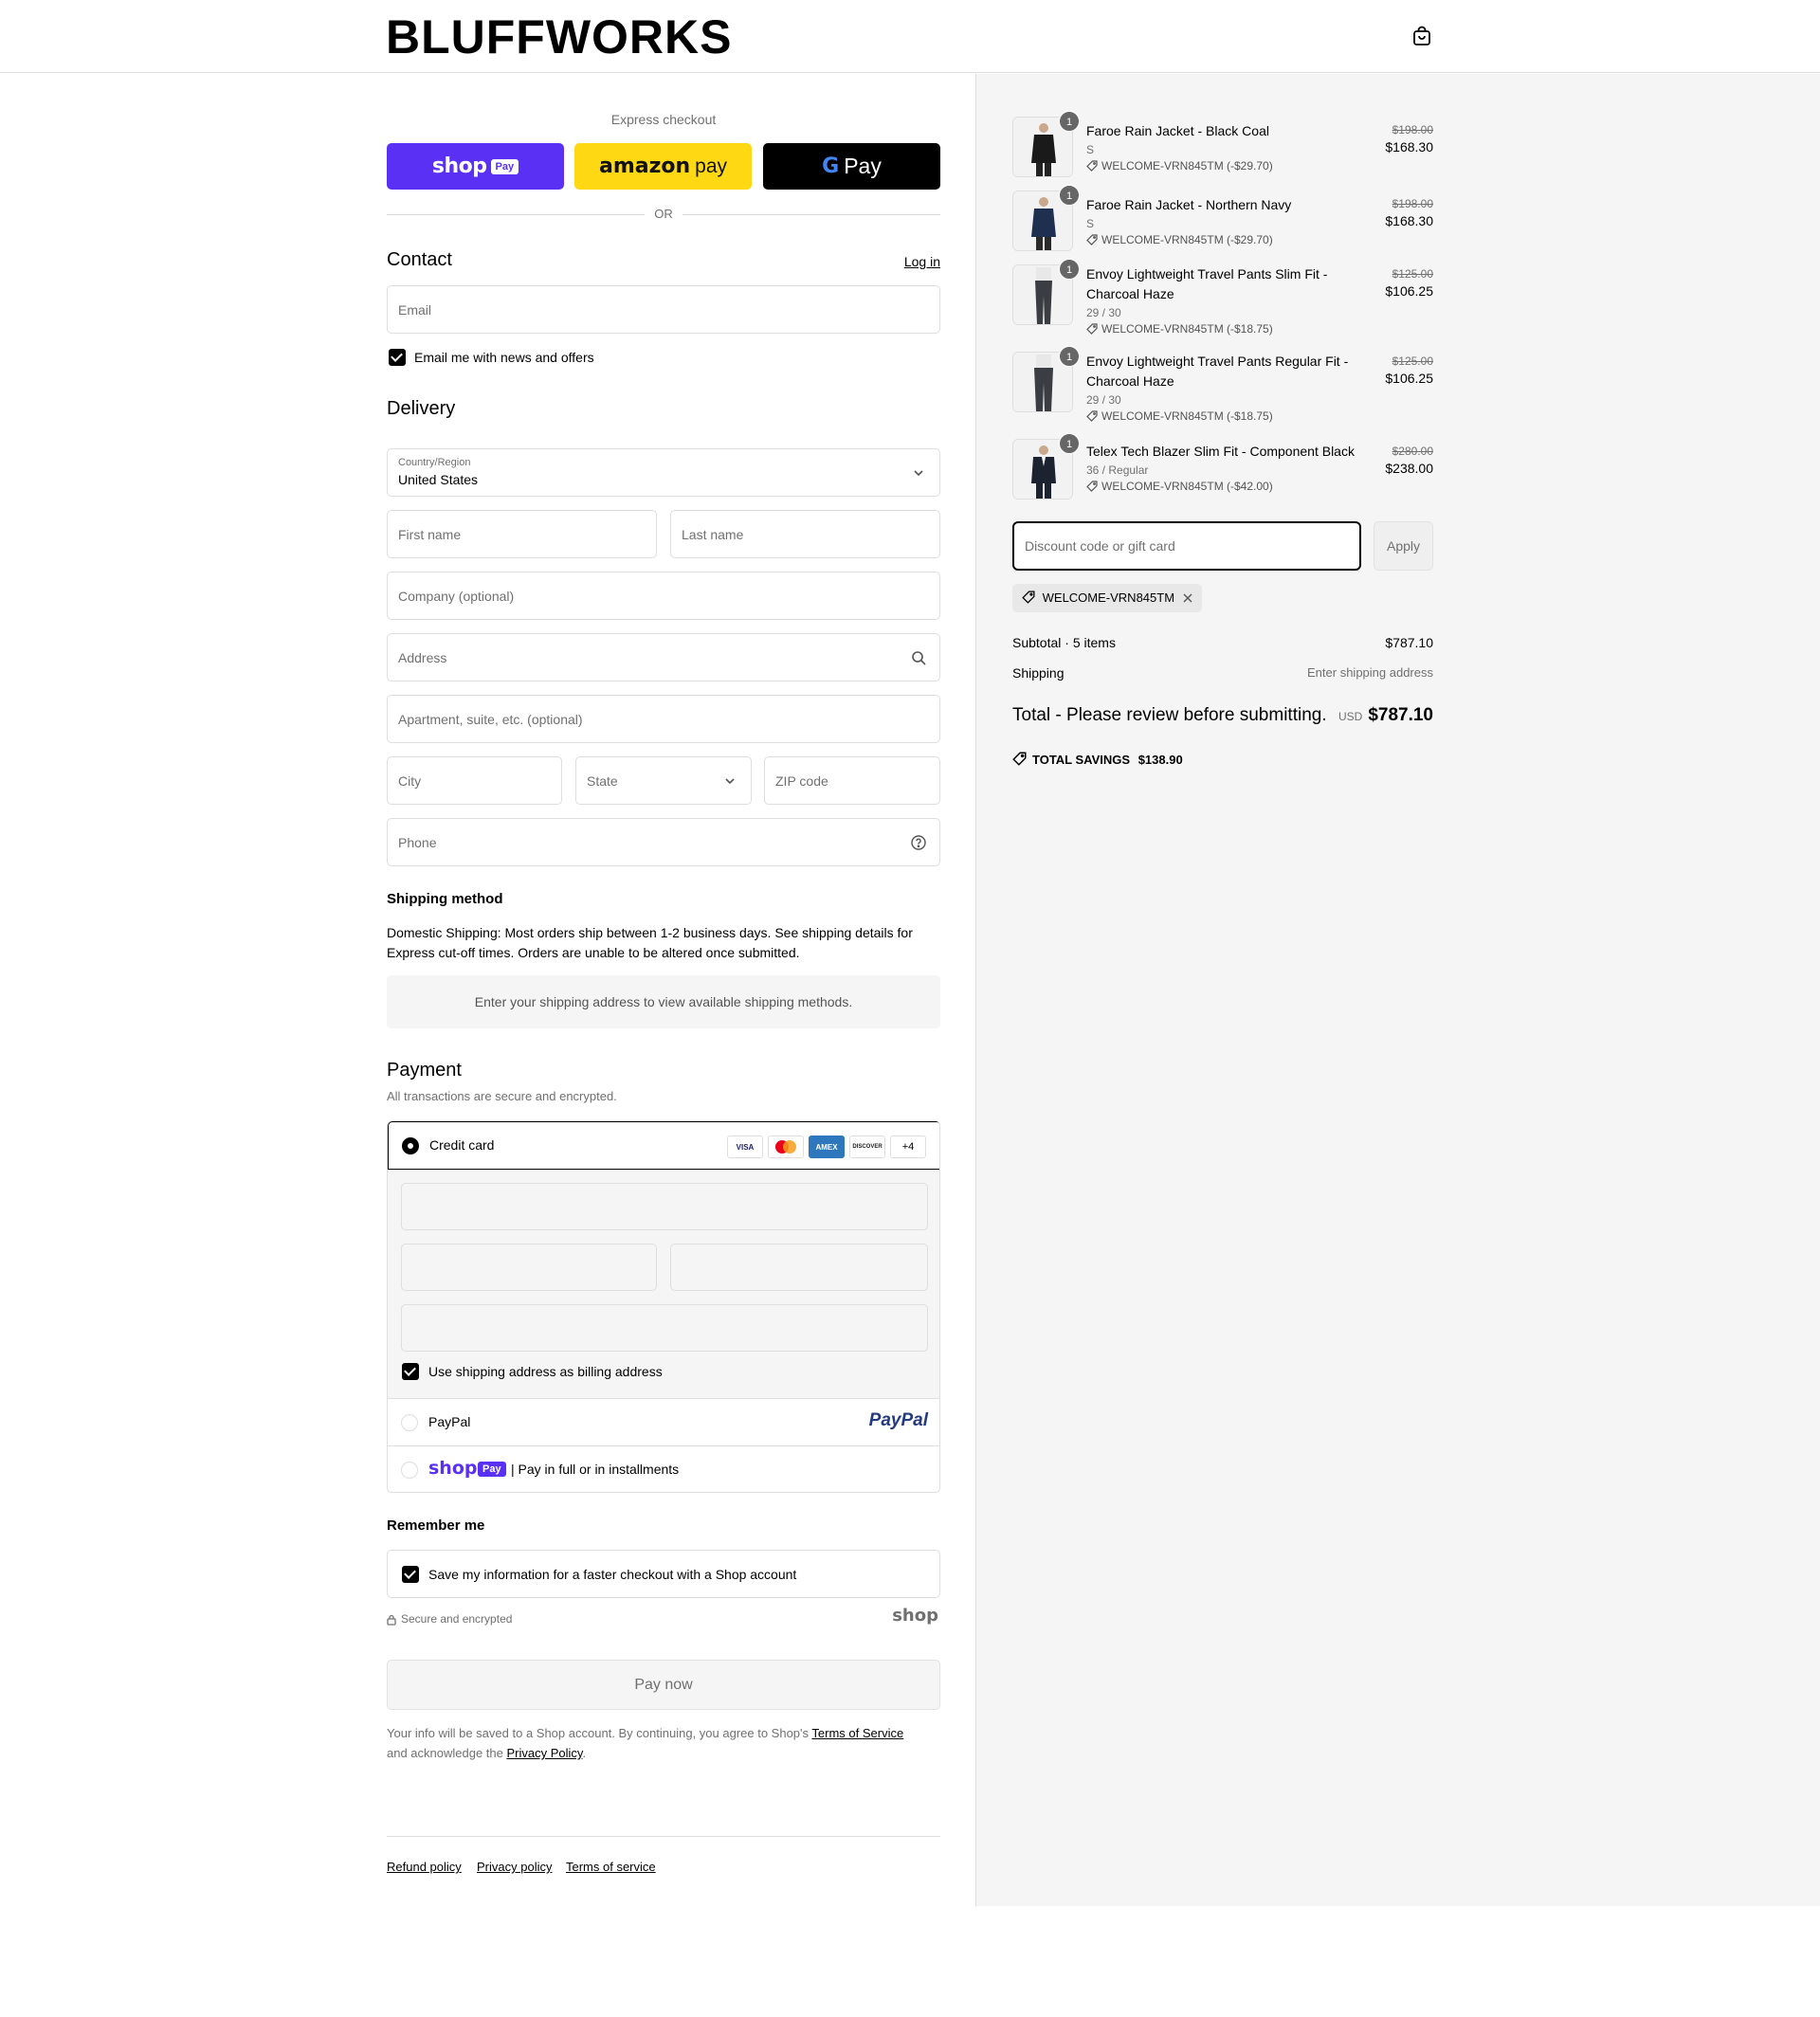  Describe the element at coordinates (1403, 546) in the screenshot. I see `apply-button: Apply` at that location.